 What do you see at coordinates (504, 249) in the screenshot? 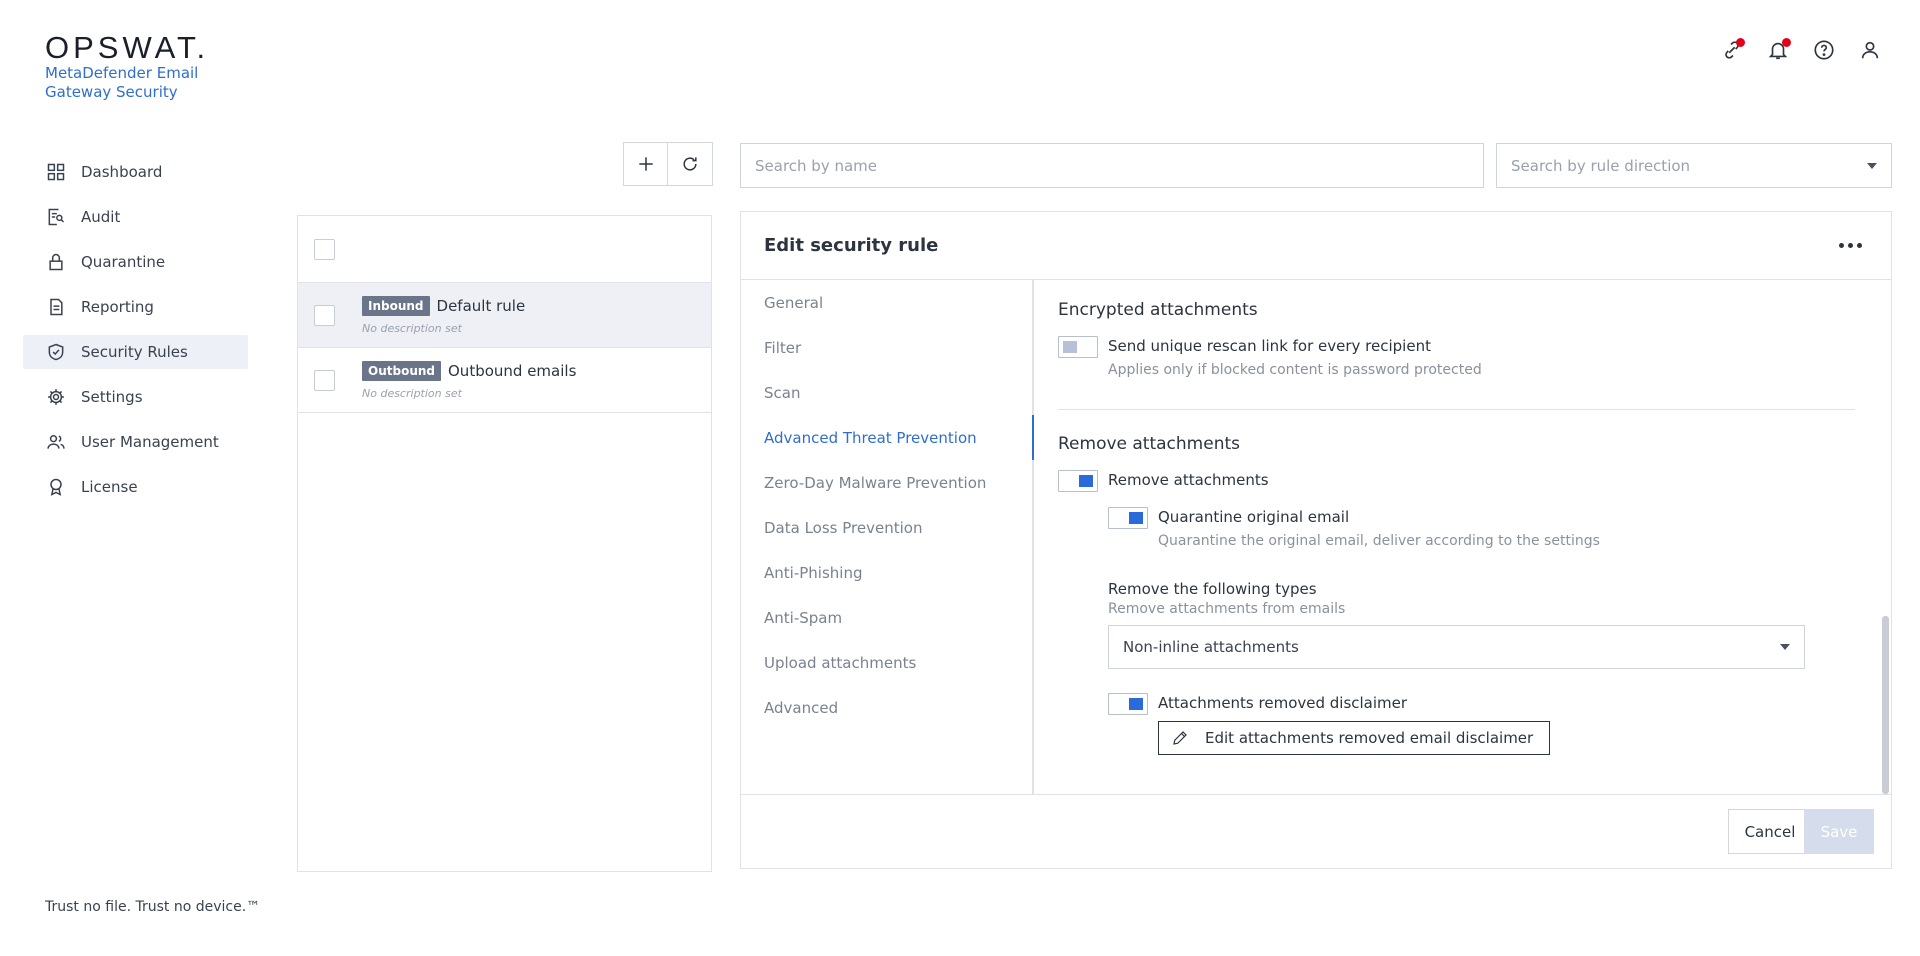
I see `rules-list-header` at bounding box center [504, 249].